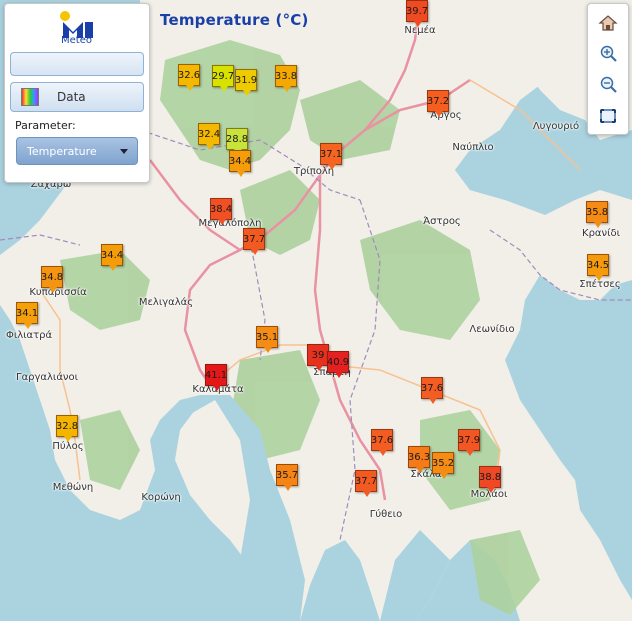  I want to click on parameter-select: Temperature, so click(77, 151).